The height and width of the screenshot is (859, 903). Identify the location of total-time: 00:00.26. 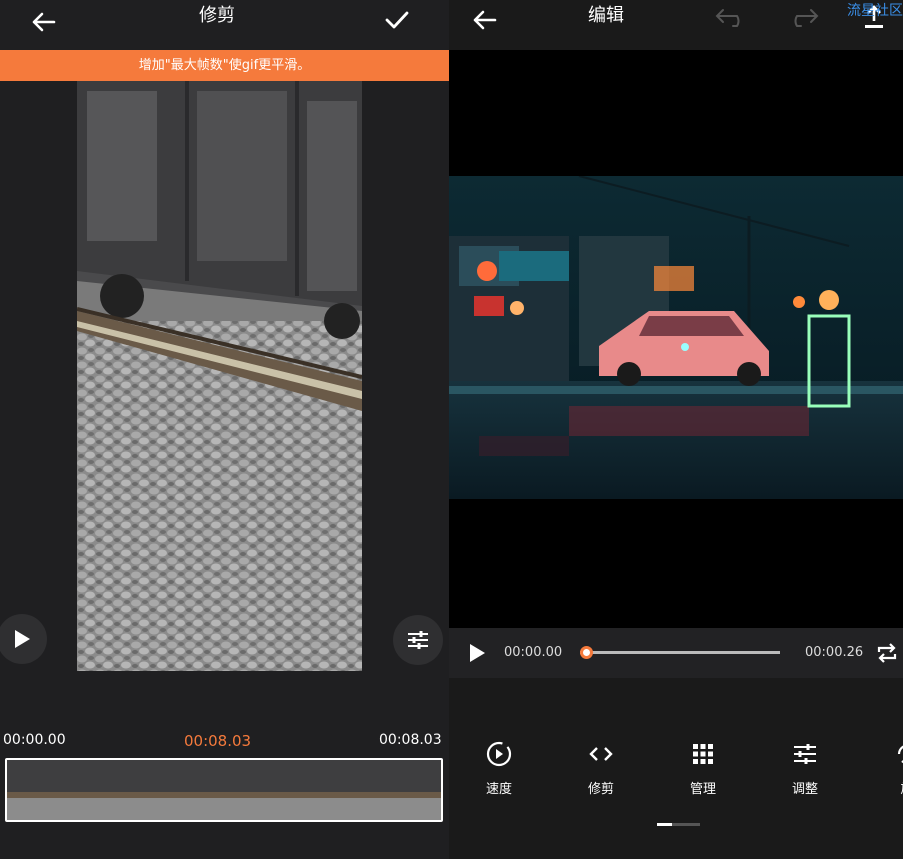
(834, 652).